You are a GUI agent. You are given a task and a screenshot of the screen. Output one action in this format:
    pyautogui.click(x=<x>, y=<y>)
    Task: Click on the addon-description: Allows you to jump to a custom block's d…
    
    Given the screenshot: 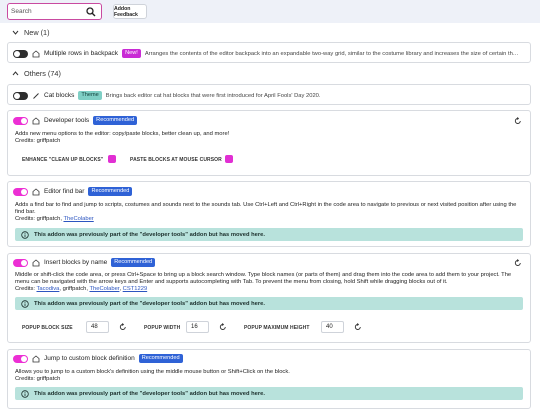 What is the action you would take?
    pyautogui.click(x=152, y=372)
    